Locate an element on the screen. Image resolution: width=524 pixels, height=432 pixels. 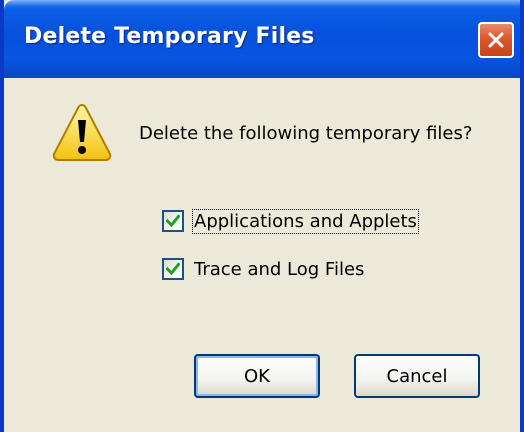
applications-checkbox-label: Applications and Applets is located at coordinates (305, 221).